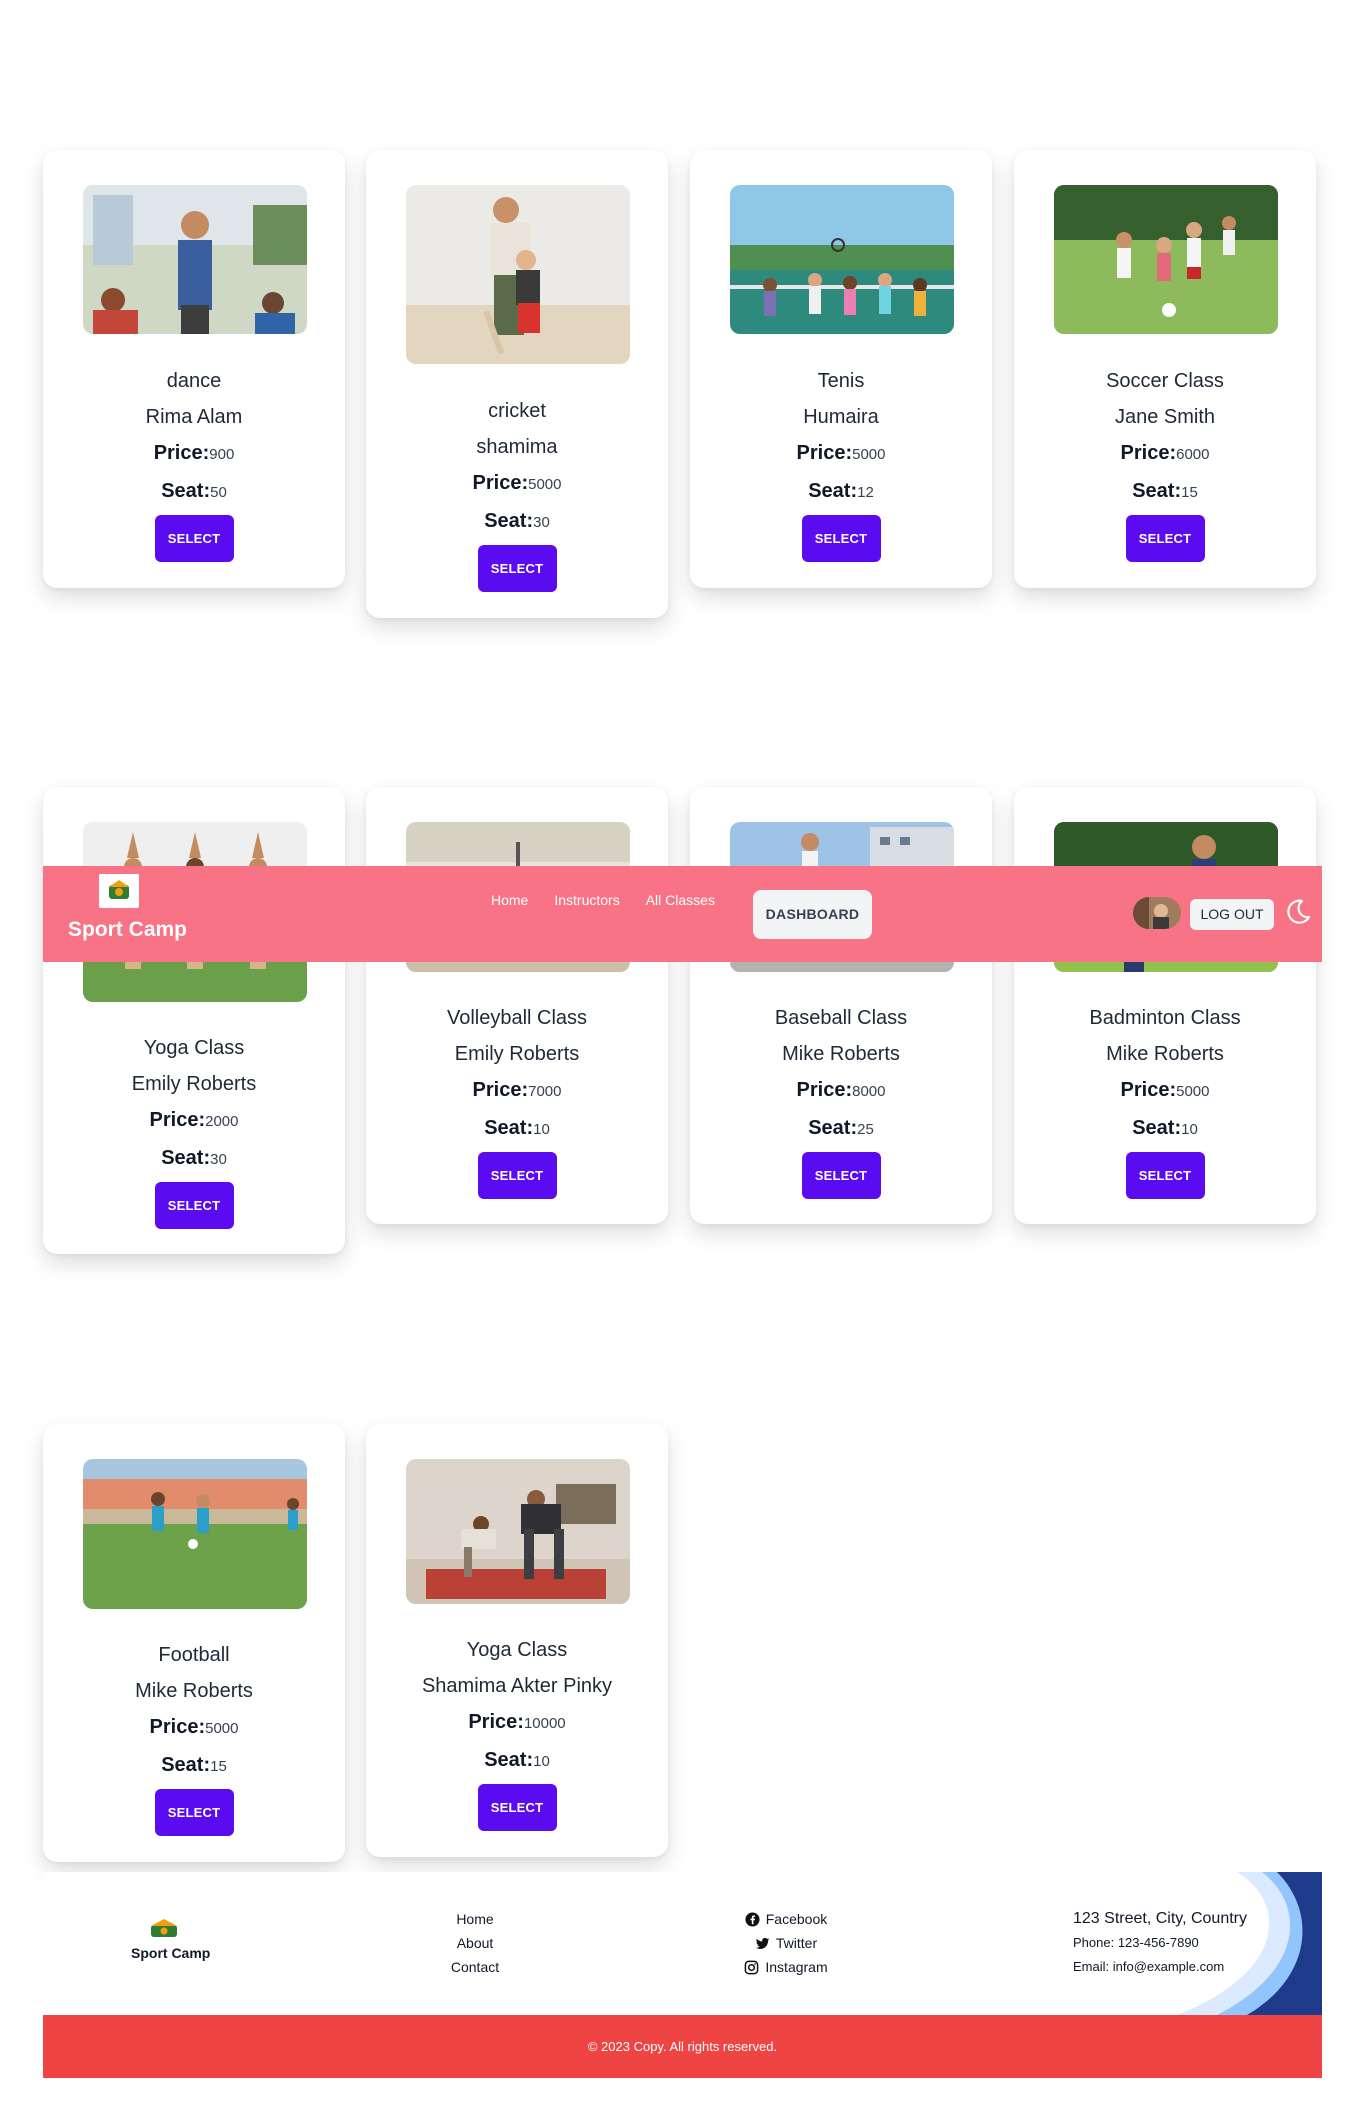 This screenshot has width=1349, height=2110. Describe the element at coordinates (841, 1090) in the screenshot. I see `class-price: Price:8000` at that location.